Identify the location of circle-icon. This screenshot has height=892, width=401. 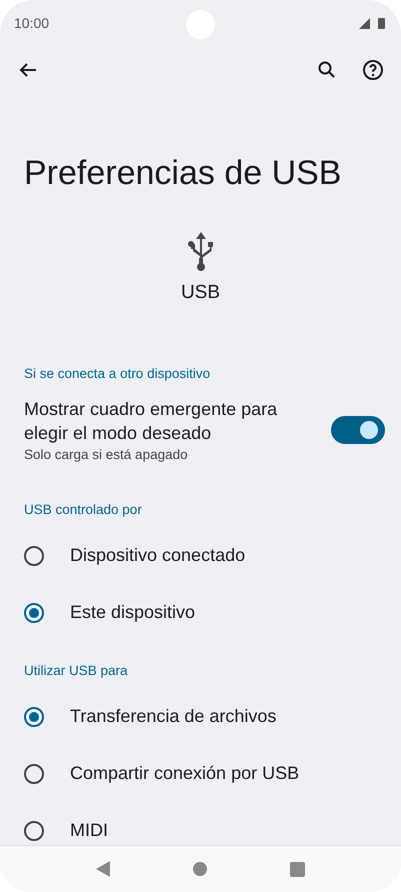
(200, 869).